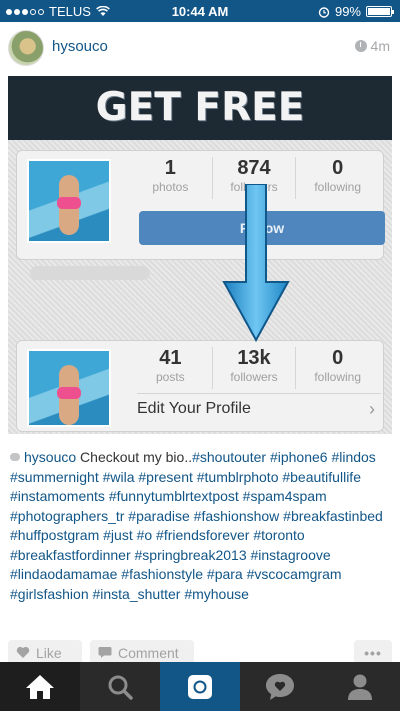 This screenshot has width=400, height=711. Describe the element at coordinates (360, 46) in the screenshot. I see `clock-icon` at that location.